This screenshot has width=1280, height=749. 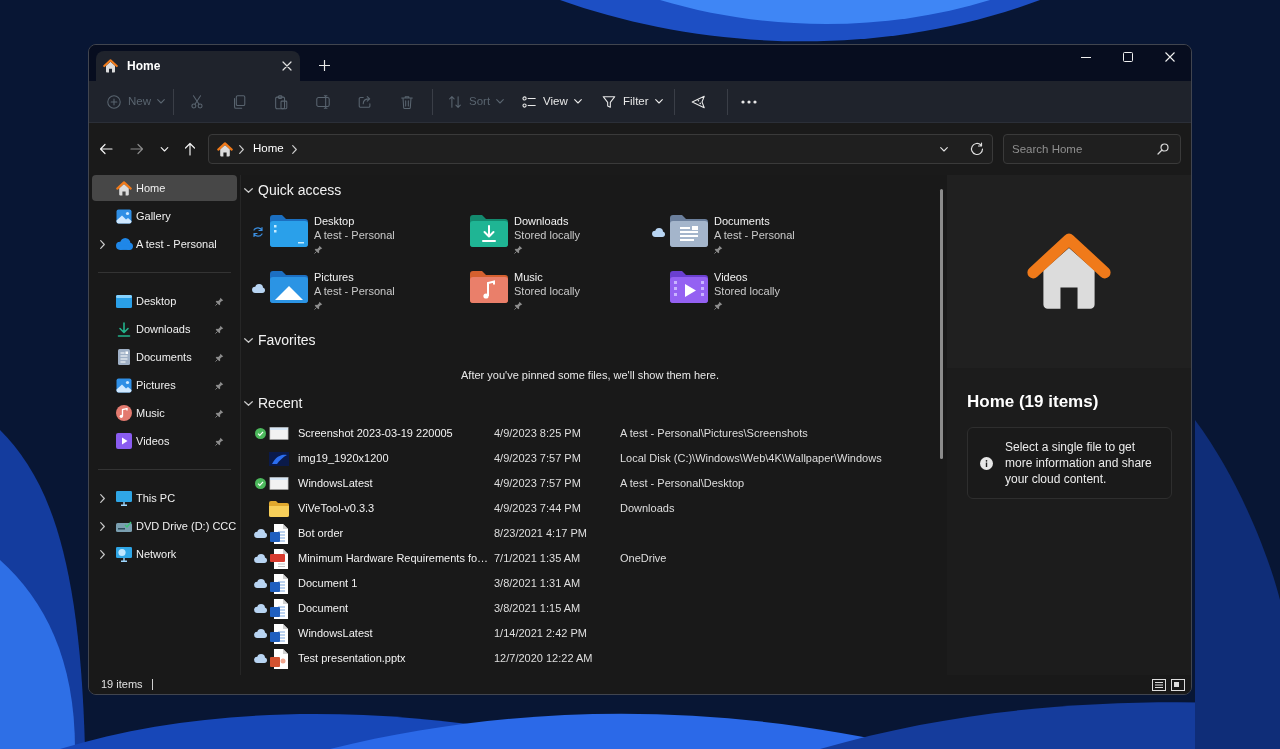 I want to click on folder-name: Videos, so click(x=731, y=277).